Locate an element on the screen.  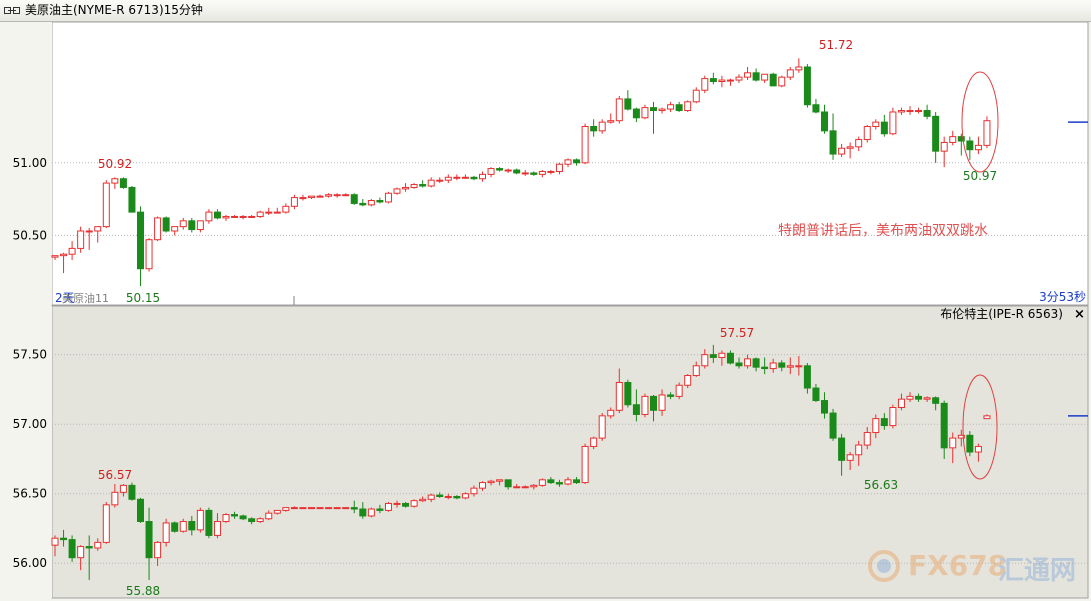
bottom-panel-title: 布伦特主(IPE-R 6563) is located at coordinates (1001, 313).